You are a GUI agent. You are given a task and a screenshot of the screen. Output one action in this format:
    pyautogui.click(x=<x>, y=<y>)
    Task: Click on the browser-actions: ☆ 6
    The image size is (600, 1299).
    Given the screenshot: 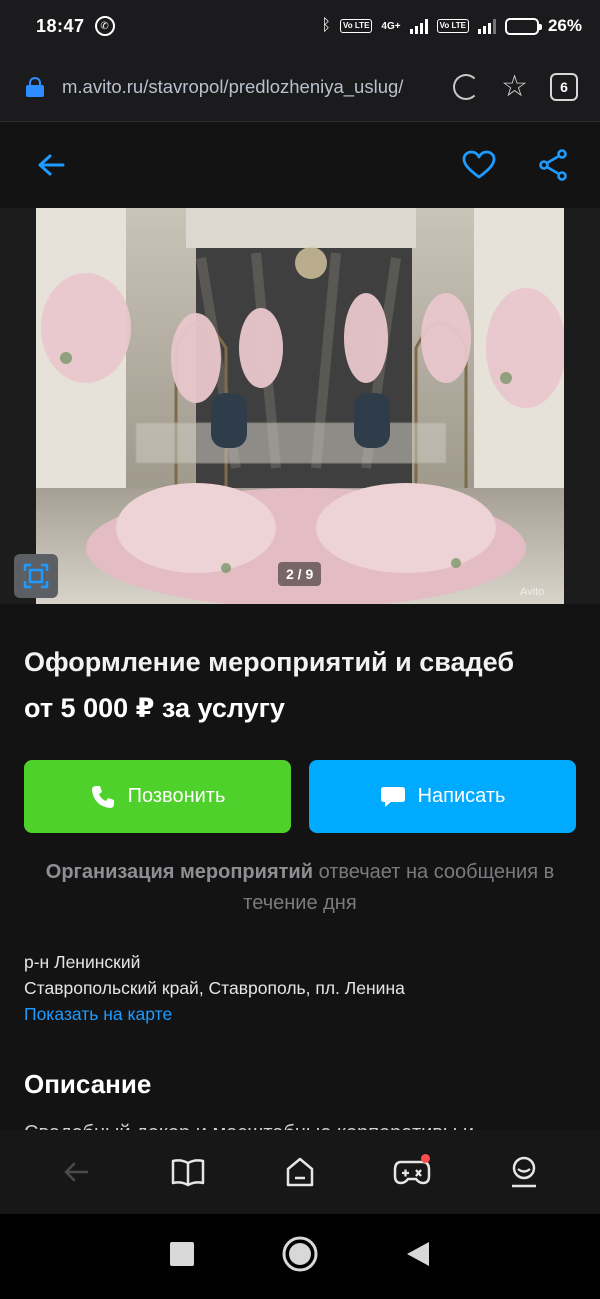 What is the action you would take?
    pyautogui.click(x=515, y=86)
    